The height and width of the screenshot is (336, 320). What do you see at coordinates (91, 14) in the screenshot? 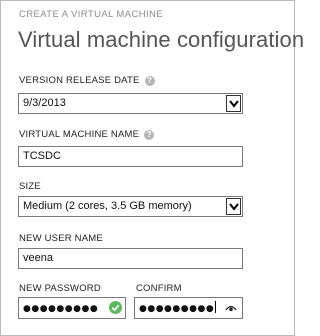
I see `wizard-eyebrow: CREATE A VIRTUAL MACHINE` at bounding box center [91, 14].